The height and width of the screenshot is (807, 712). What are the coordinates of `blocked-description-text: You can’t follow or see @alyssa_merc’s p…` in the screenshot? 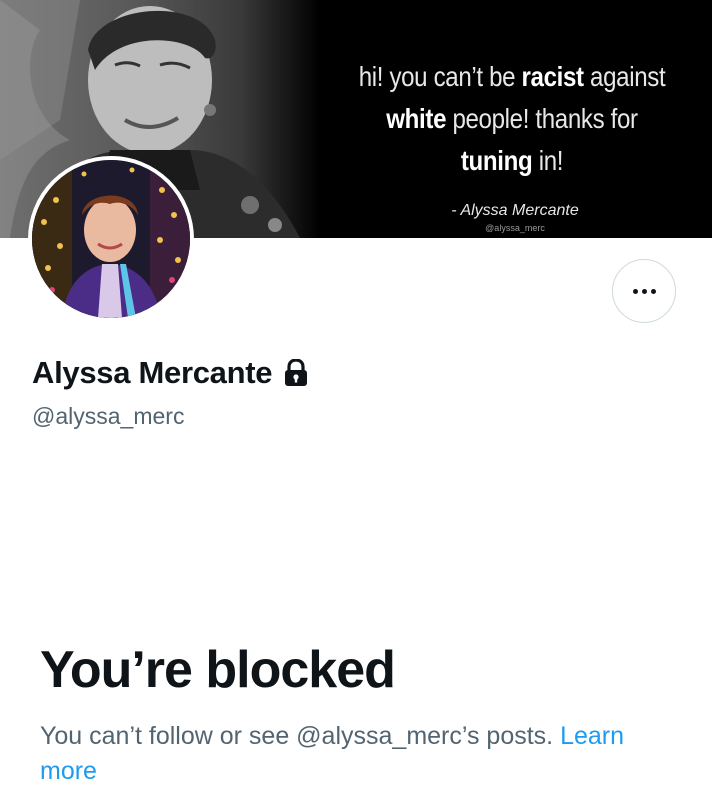 It's located at (300, 736).